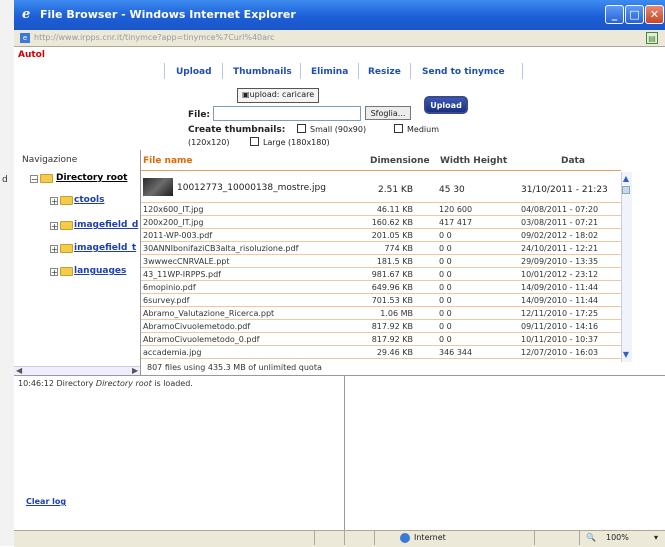 This screenshot has width=665, height=547. Describe the element at coordinates (654, 14) in the screenshot. I see `close-button: ✕` at that location.